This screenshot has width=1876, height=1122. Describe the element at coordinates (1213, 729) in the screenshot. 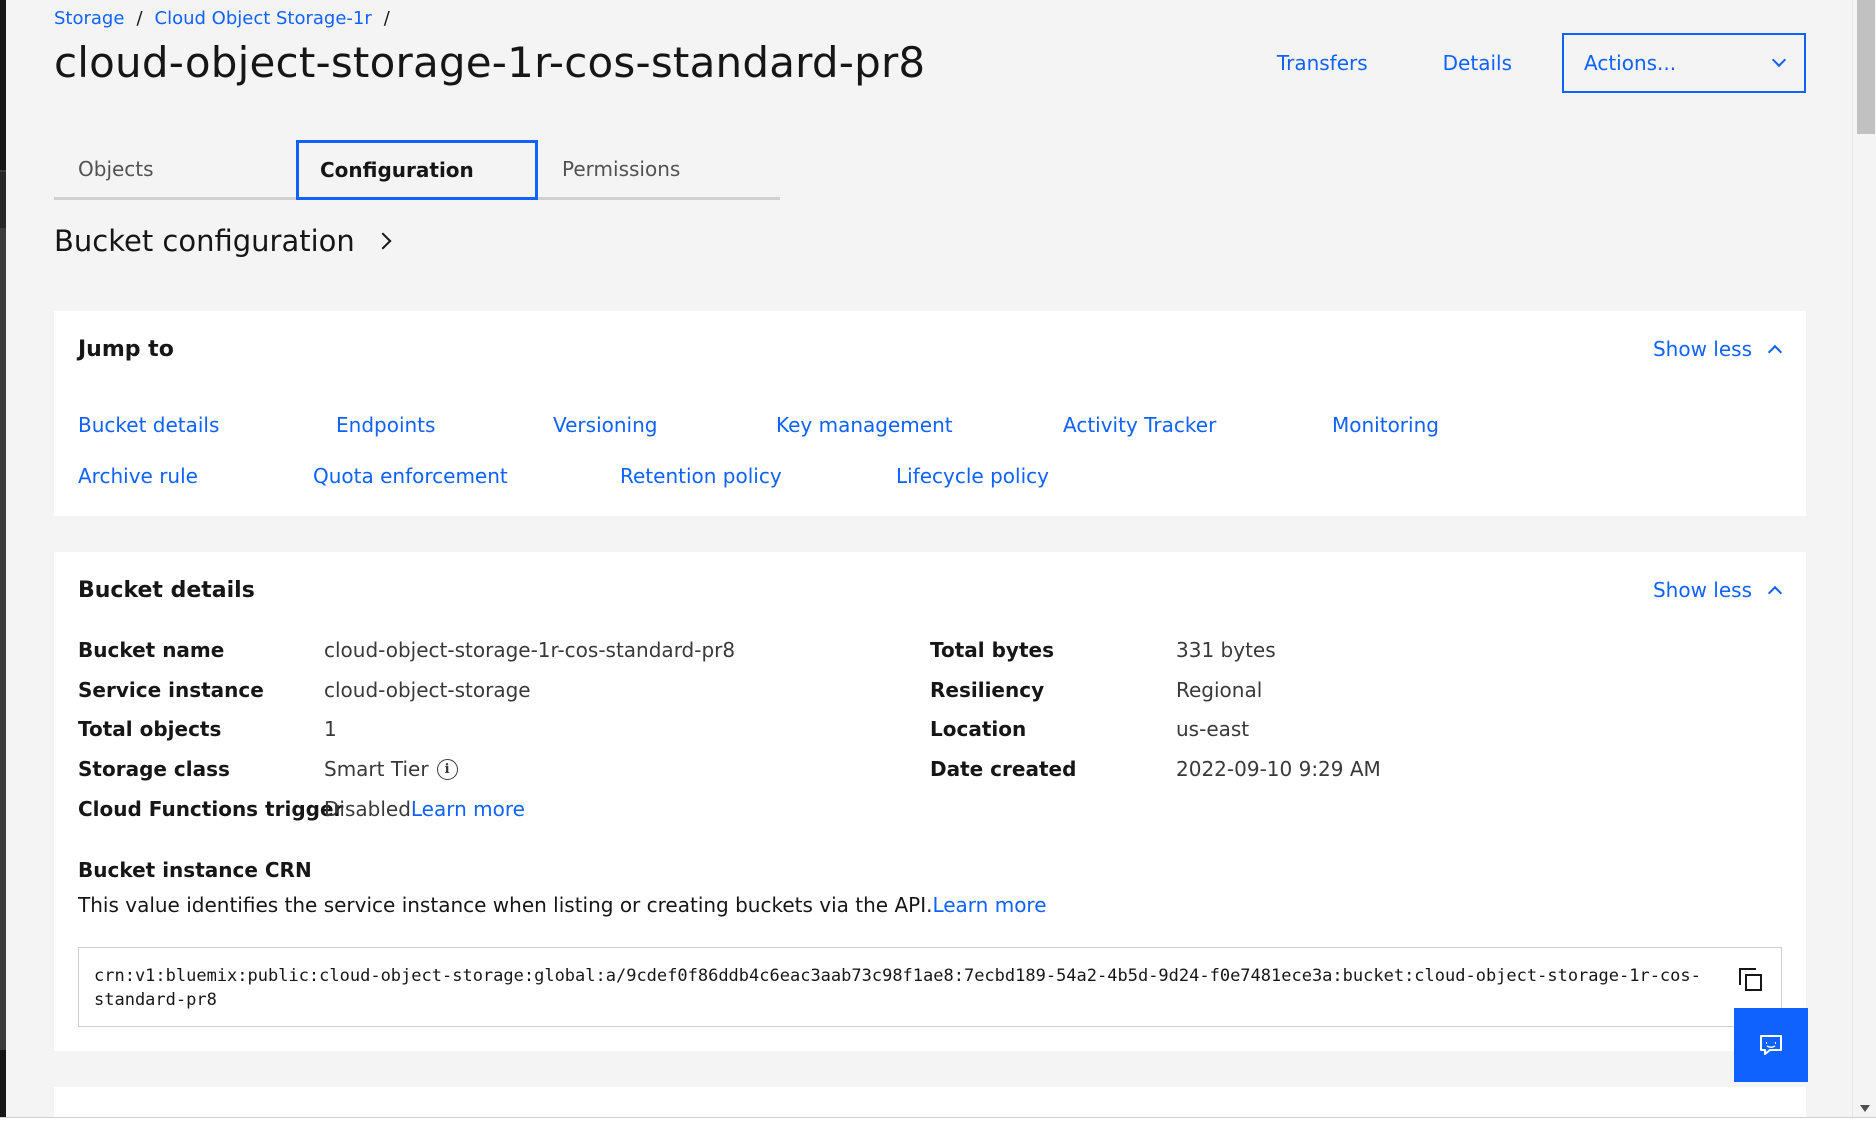

I see `location-value: us-east` at that location.